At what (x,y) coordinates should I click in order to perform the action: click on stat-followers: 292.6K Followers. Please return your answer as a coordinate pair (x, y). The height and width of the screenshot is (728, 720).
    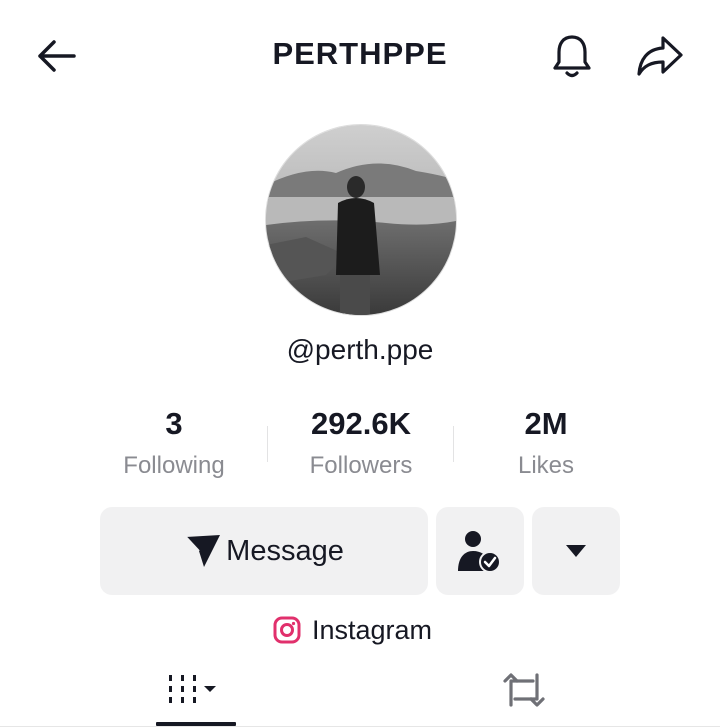
    Looking at the image, I should click on (361, 445).